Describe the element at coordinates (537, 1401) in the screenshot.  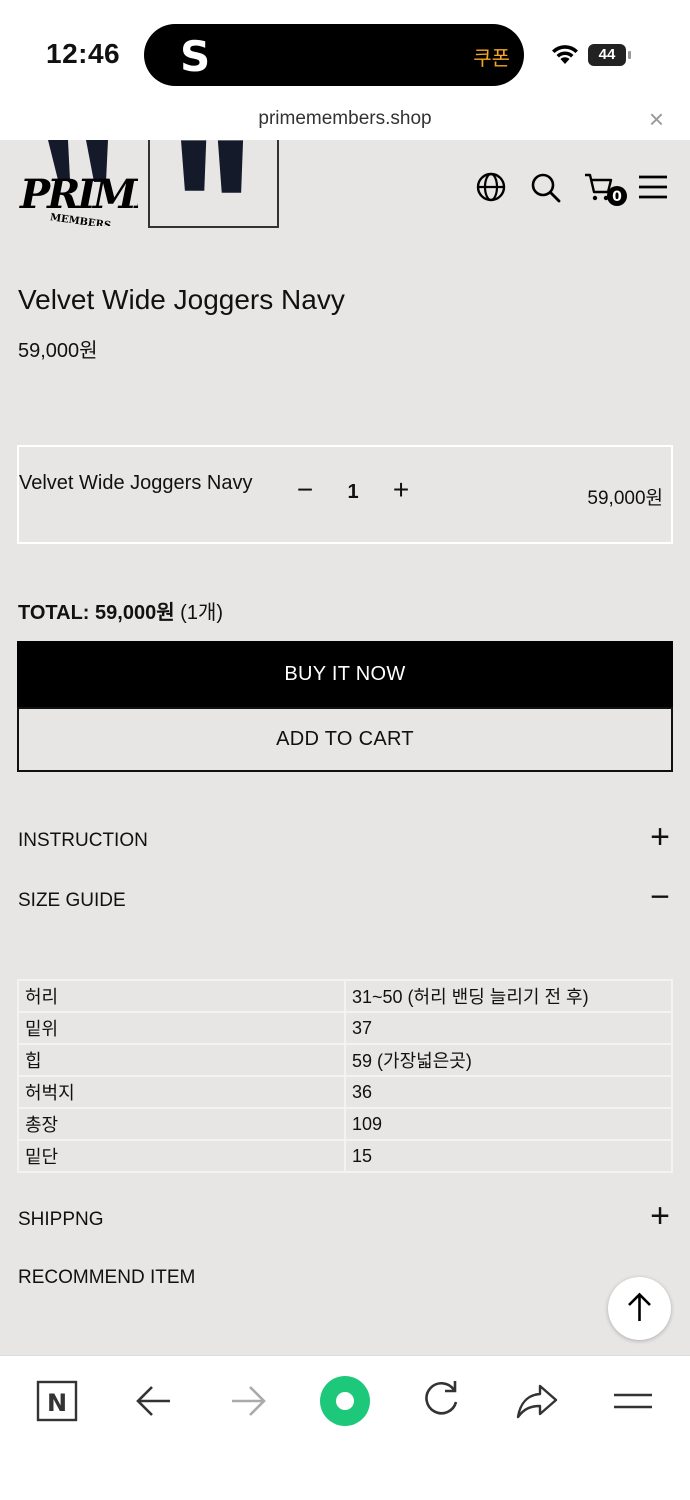
I see `share-icon` at that location.